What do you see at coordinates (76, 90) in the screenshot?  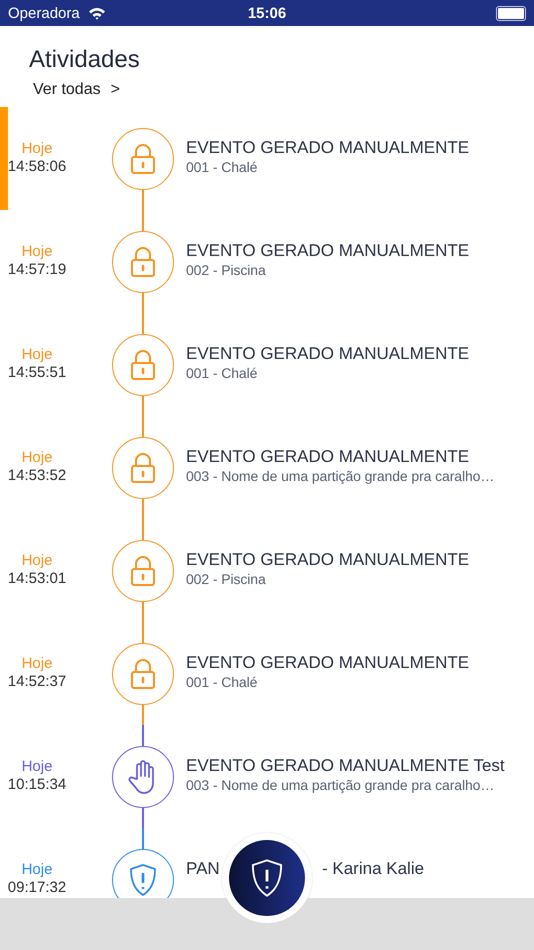 I see `see-all-link: Ver todas >` at bounding box center [76, 90].